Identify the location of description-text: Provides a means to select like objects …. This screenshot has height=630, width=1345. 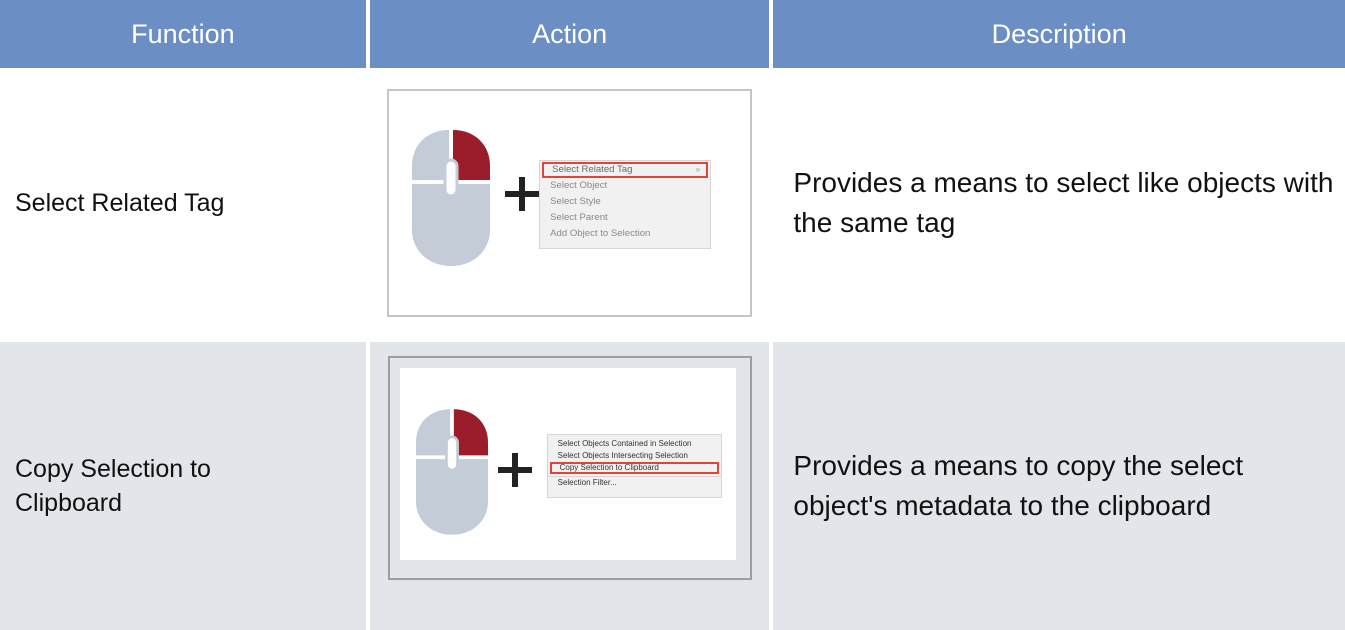
(1063, 202).